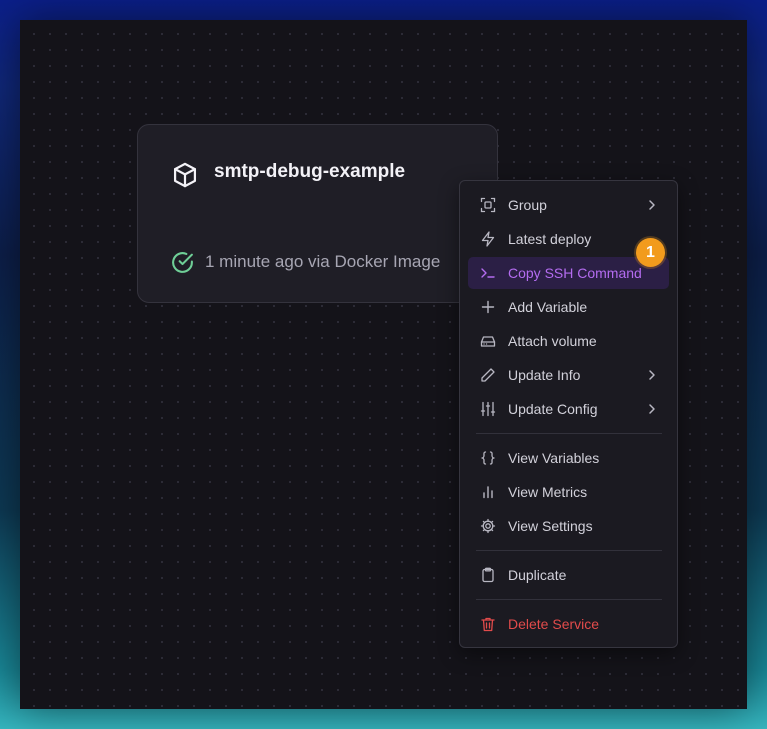 The width and height of the screenshot is (767, 729). Describe the element at coordinates (488, 526) in the screenshot. I see `gear-icon` at that location.